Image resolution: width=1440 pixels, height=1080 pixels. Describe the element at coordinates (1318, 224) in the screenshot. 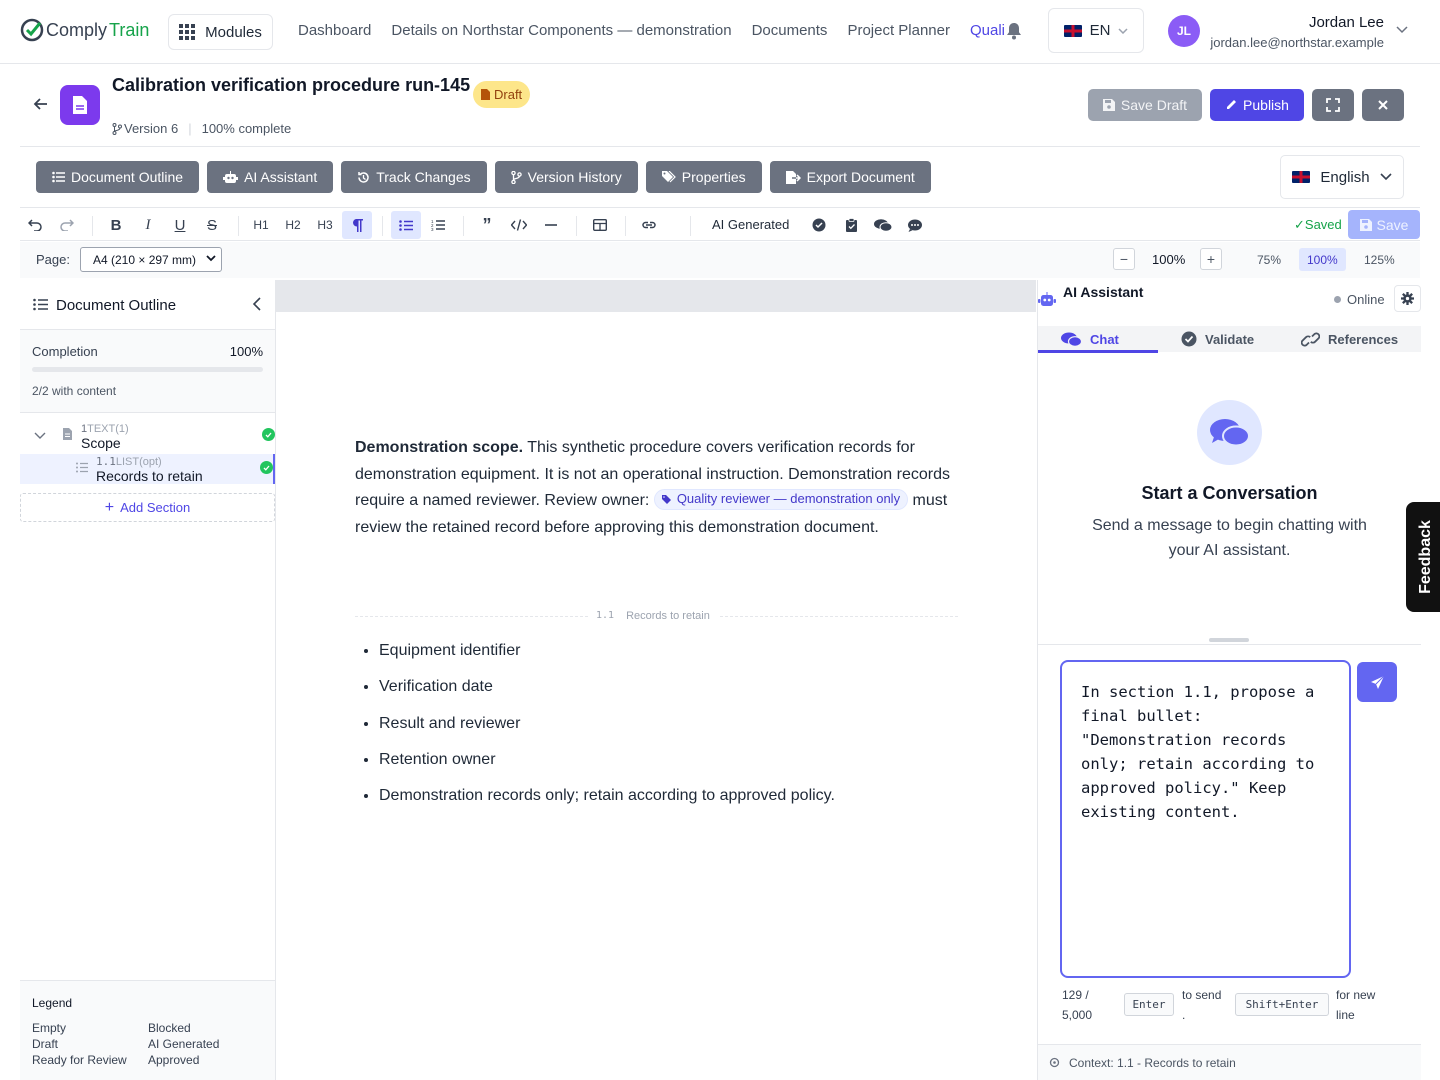

I see `saved-status: ✓Saved` at that location.